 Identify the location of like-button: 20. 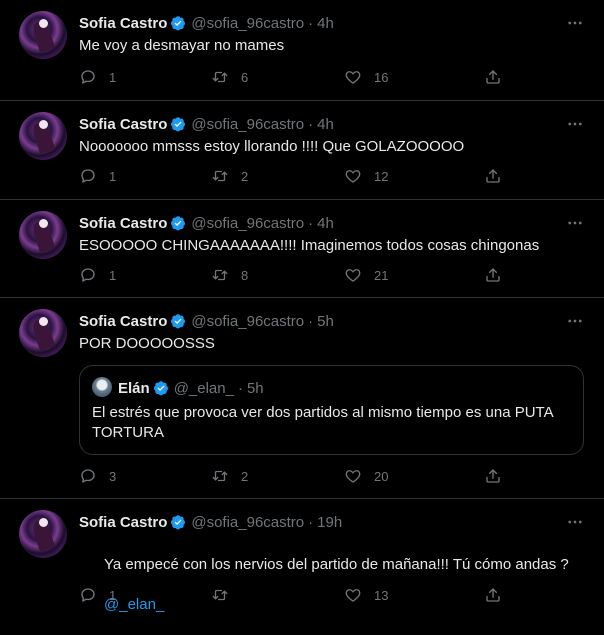
(366, 476).